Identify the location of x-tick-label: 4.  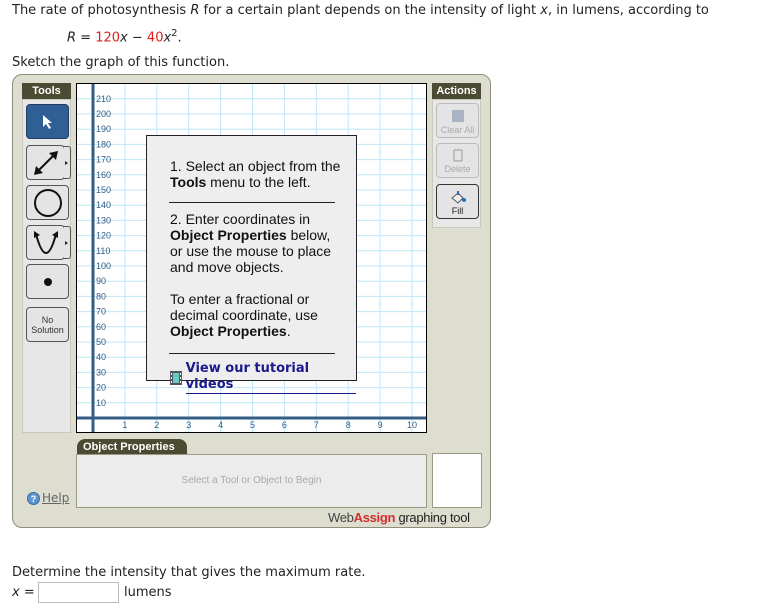
(220, 425).